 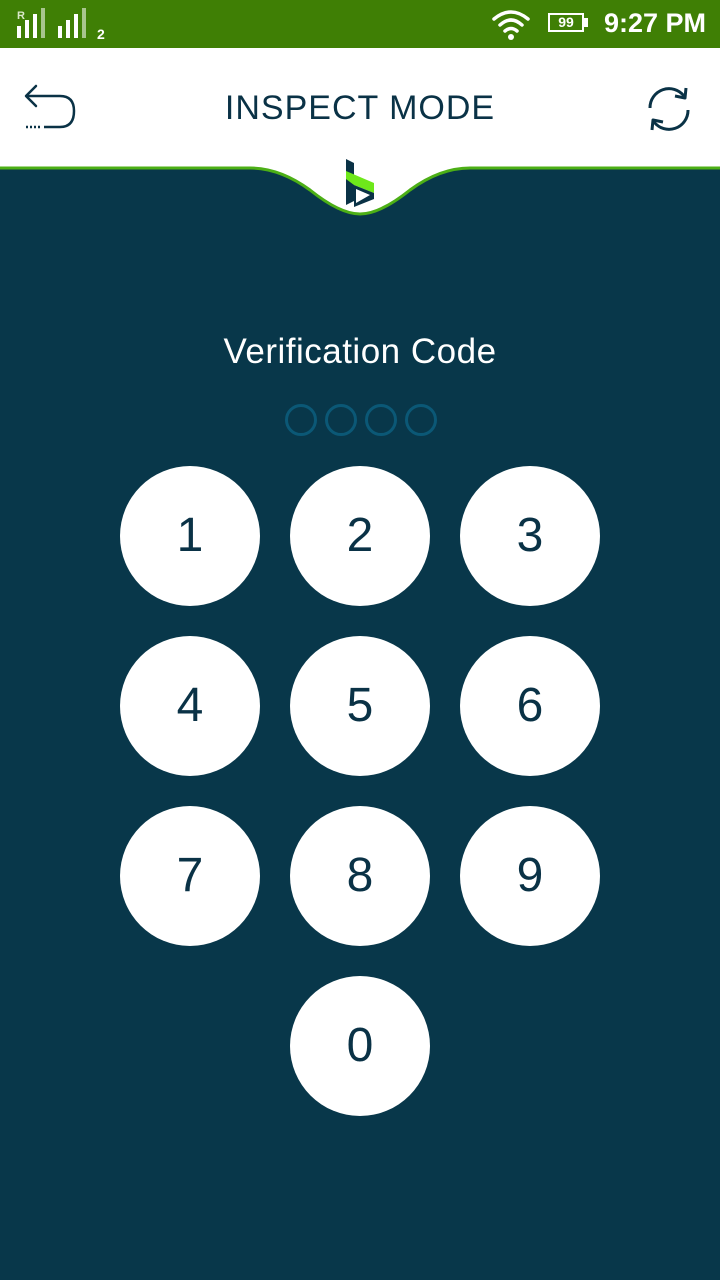 I want to click on key-9-button: 9, so click(x=530, y=876).